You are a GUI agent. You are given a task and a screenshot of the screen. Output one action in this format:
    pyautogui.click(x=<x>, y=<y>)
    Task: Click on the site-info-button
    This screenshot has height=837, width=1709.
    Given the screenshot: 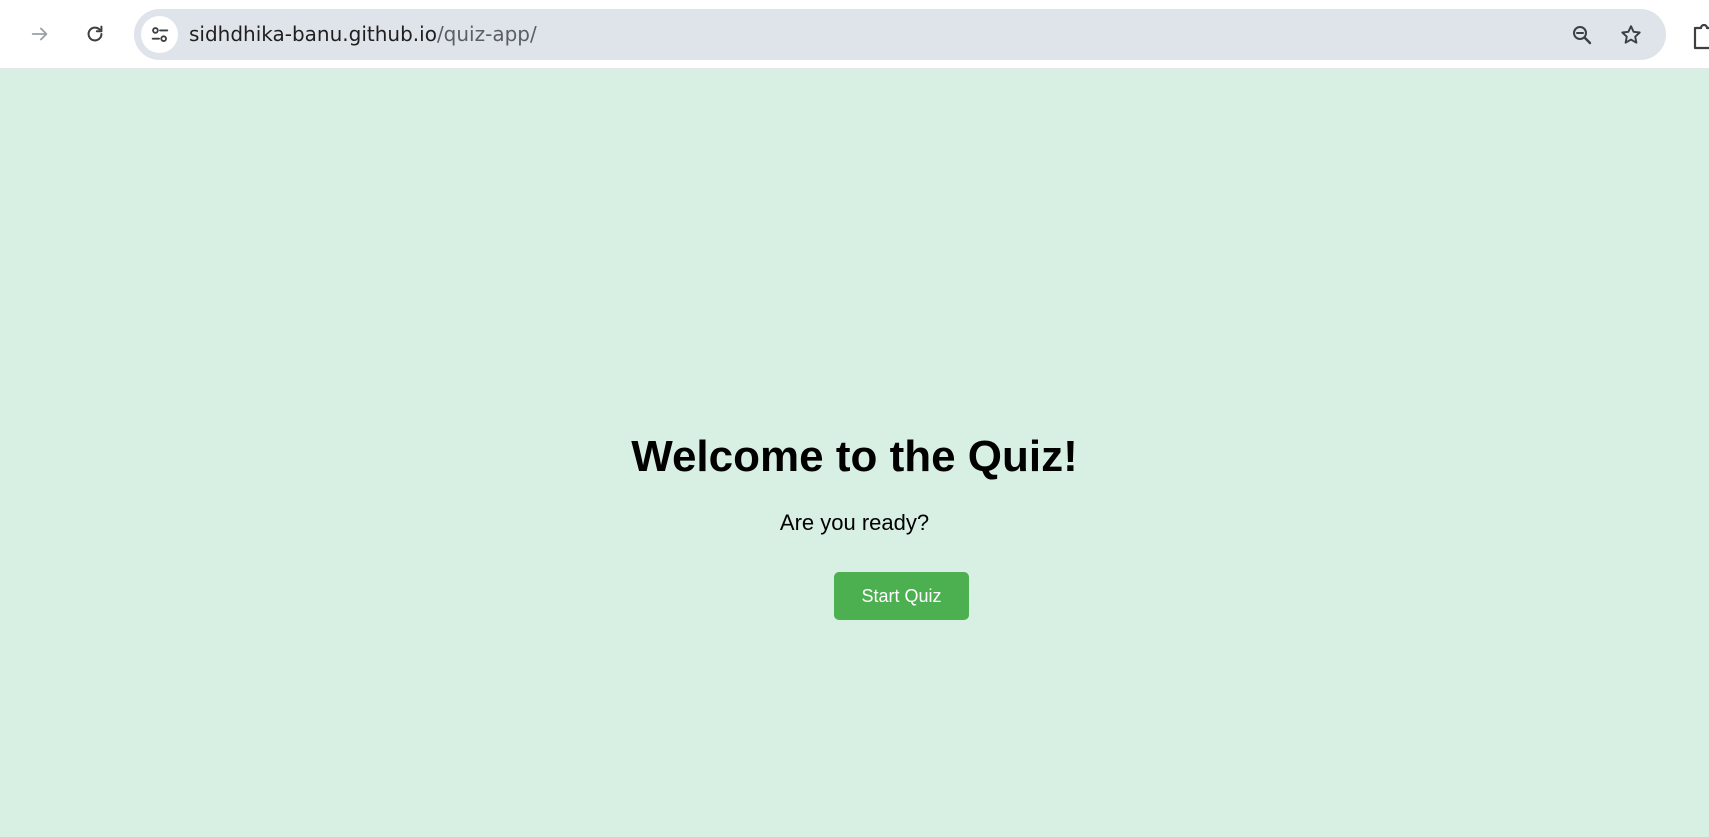 What is the action you would take?
    pyautogui.click(x=159, y=34)
    